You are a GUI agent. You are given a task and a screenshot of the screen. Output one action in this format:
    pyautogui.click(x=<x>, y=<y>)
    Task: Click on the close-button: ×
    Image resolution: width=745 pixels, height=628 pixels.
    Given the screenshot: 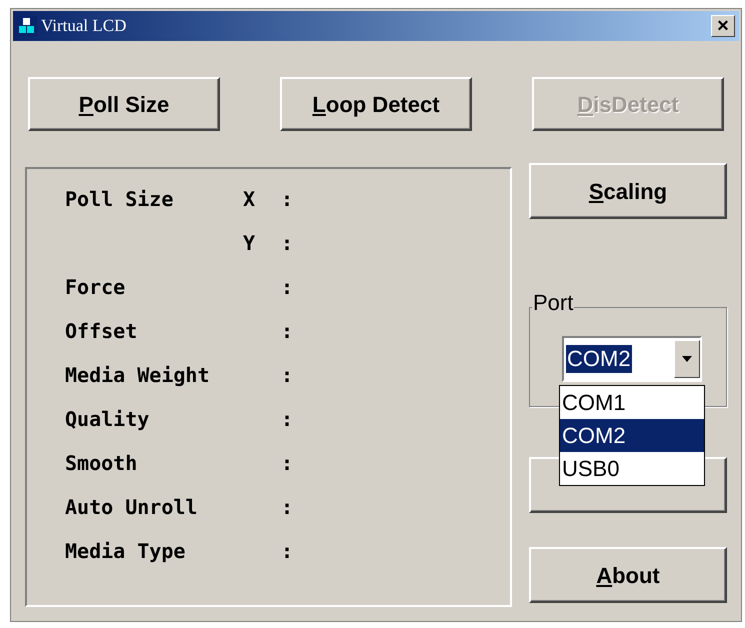 What is the action you would take?
    pyautogui.click(x=723, y=26)
    